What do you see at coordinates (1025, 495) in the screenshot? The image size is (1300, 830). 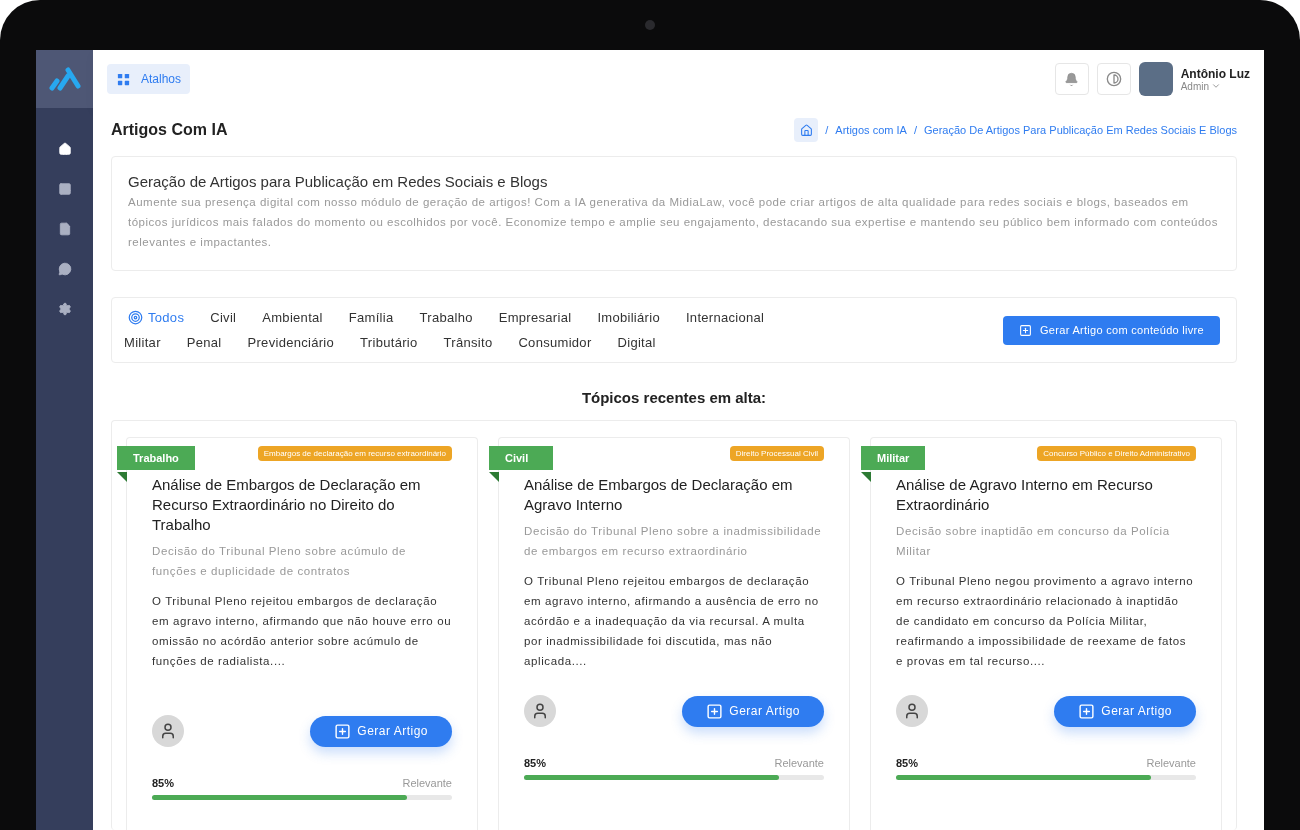 I see `article-title: Análise de Agravo Interno em Recurso Extraordinário` at bounding box center [1025, 495].